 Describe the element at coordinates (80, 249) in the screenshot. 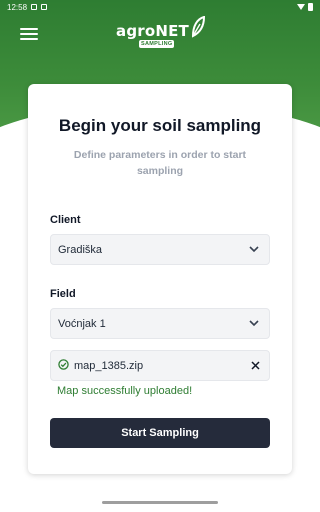

I see `client-value: Gradiška` at that location.